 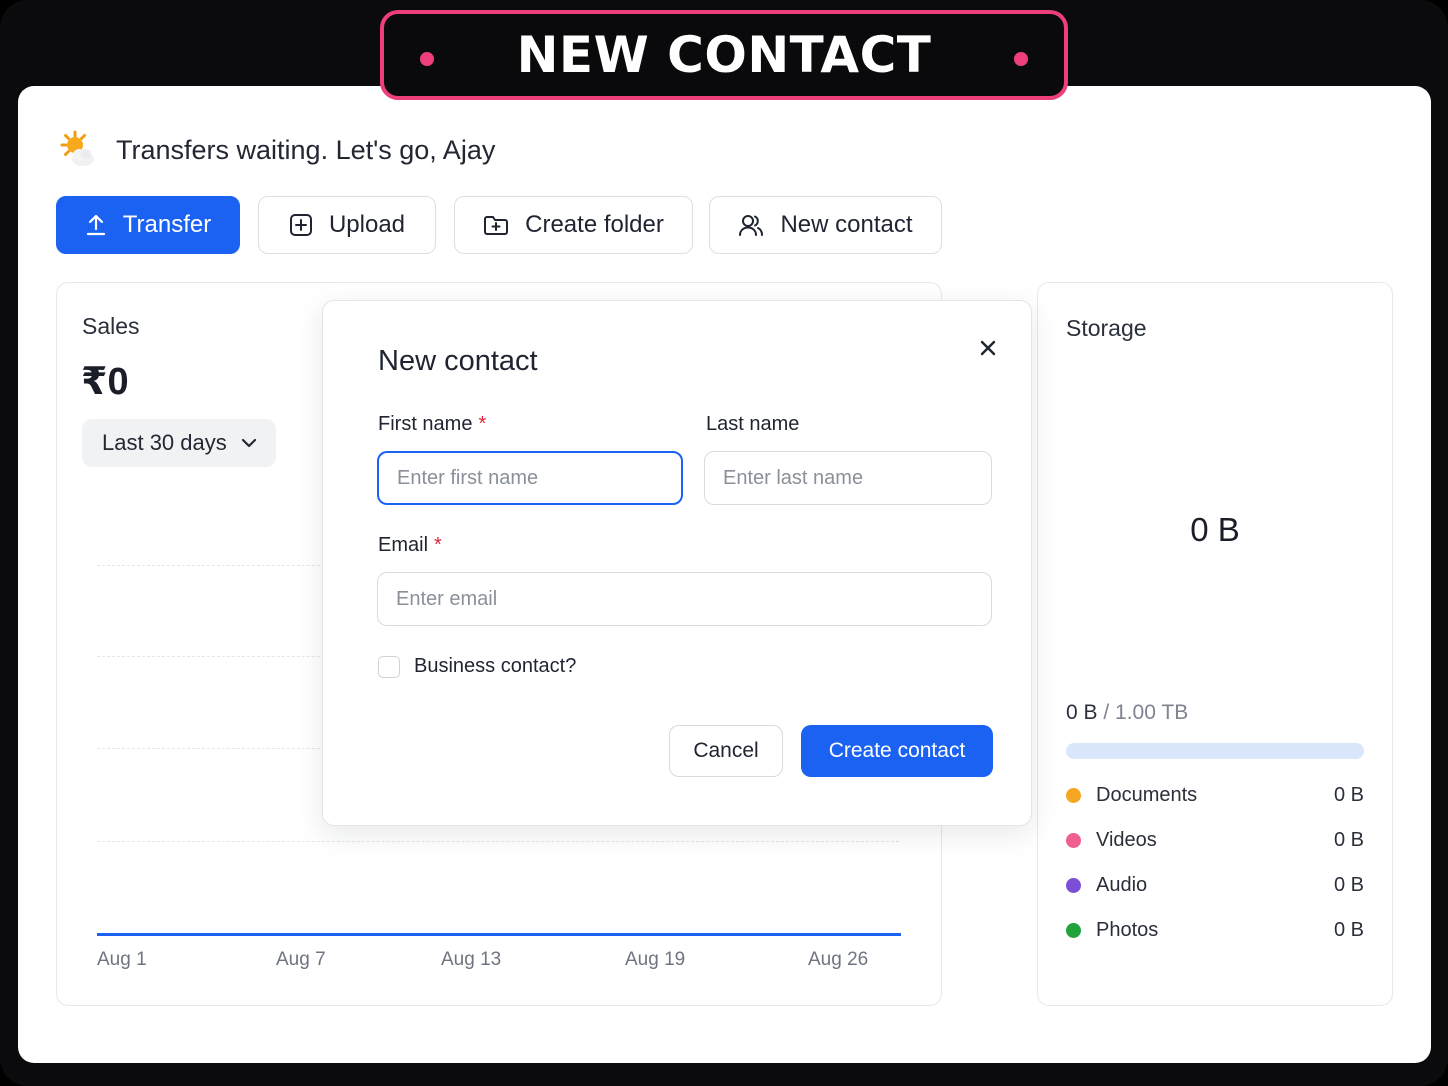 What do you see at coordinates (1126, 839) in the screenshot?
I see `legend-label: Videos` at bounding box center [1126, 839].